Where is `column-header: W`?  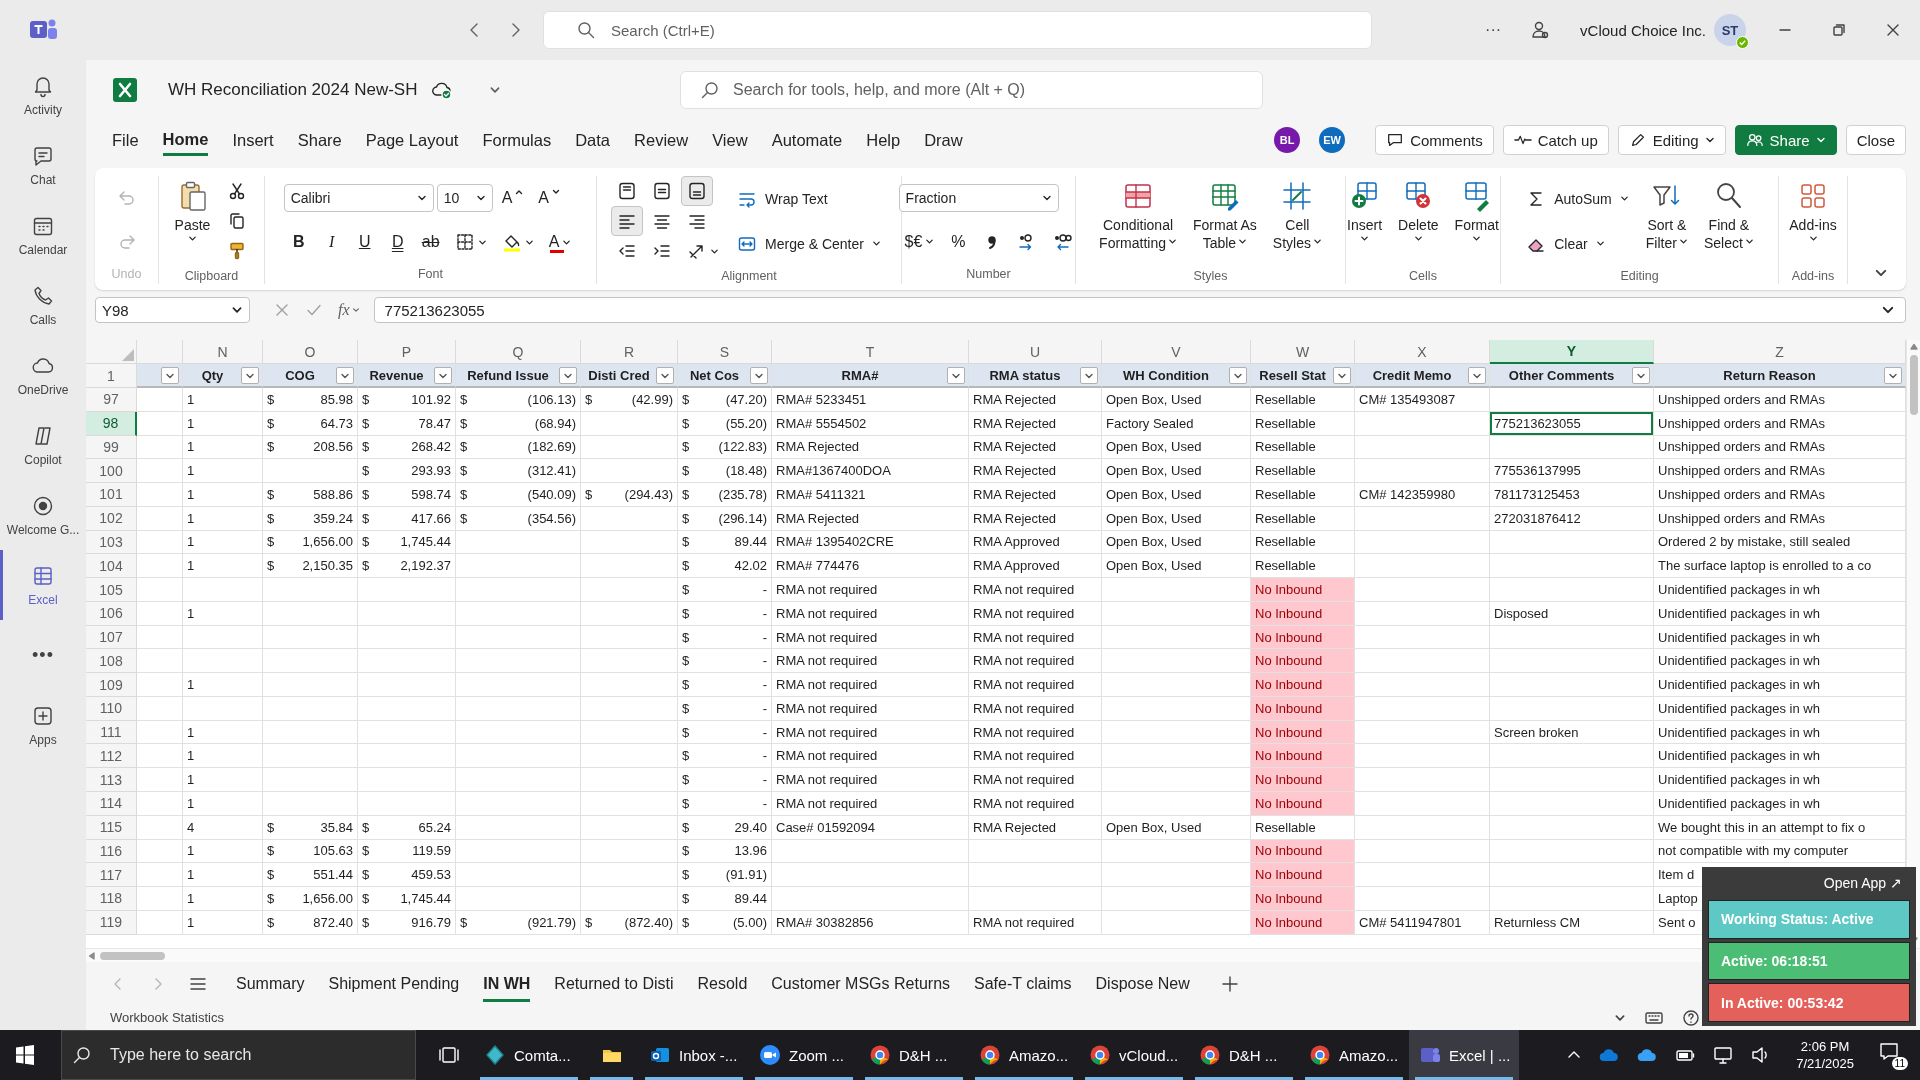 column-header: W is located at coordinates (1303, 352).